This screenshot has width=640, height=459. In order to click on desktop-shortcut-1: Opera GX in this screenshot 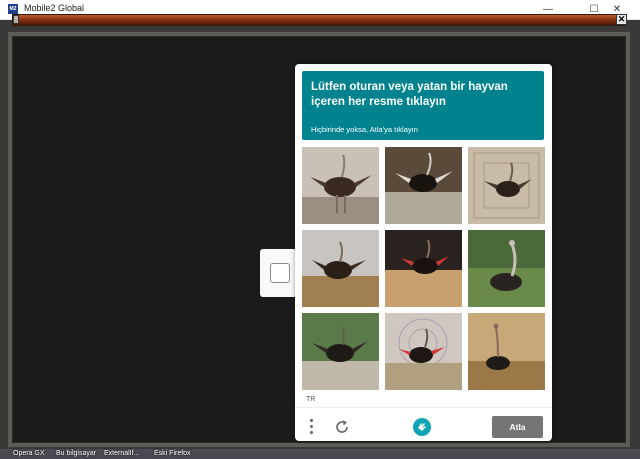, I will do `click(29, 453)`.